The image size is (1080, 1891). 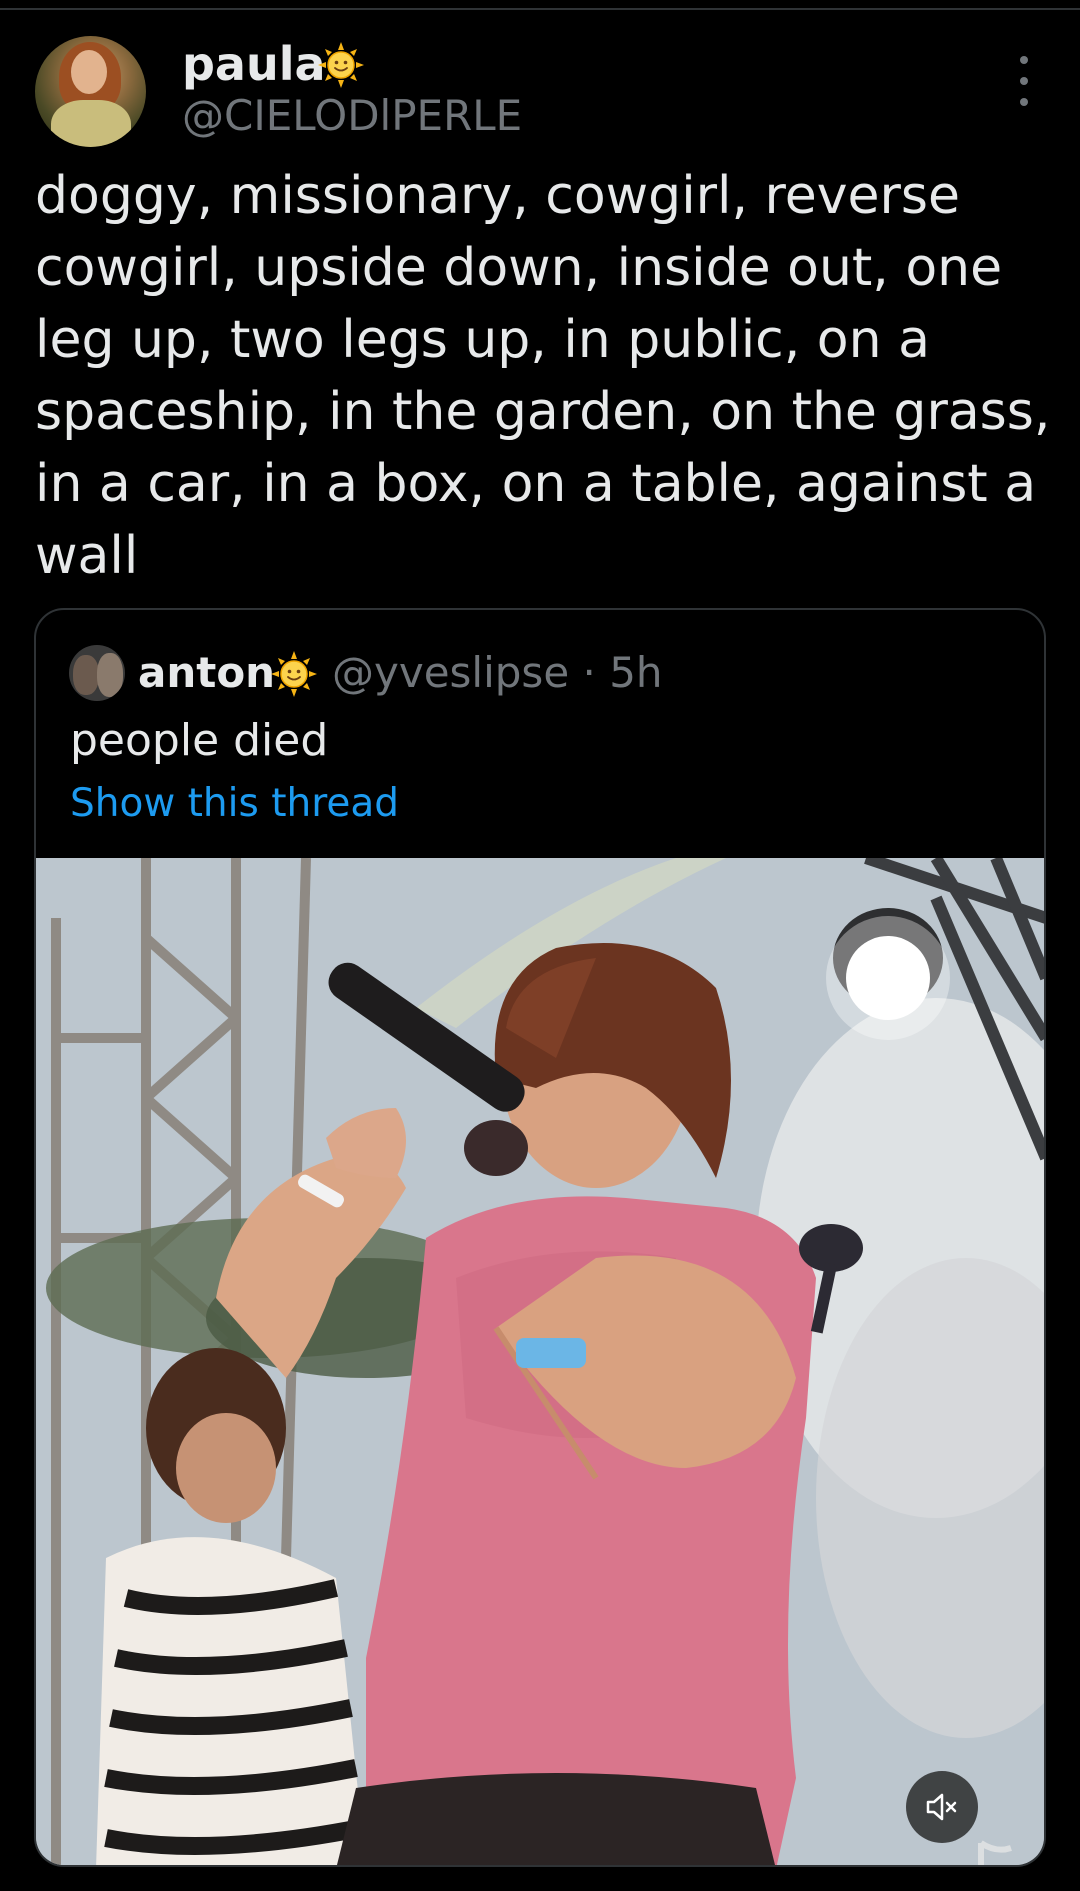 I want to click on mute-button, so click(x=942, y=1807).